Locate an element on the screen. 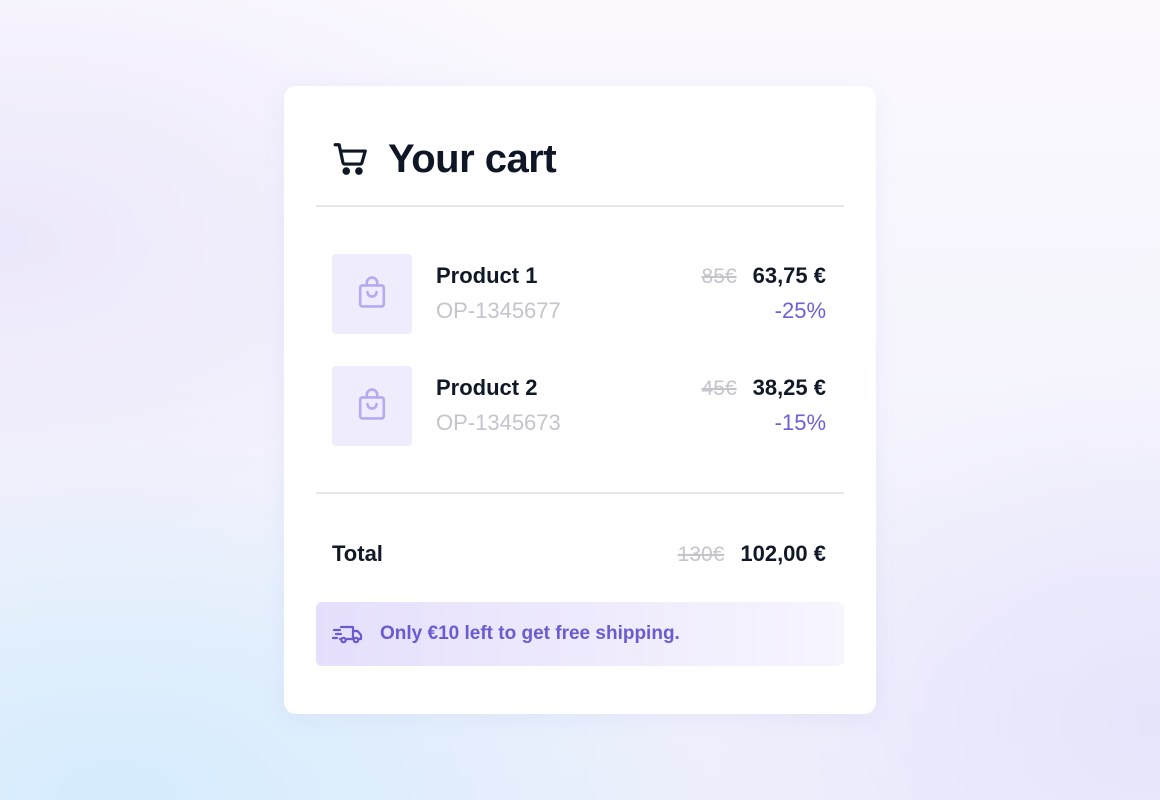 This screenshot has height=800, width=1160. total-label: Total is located at coordinates (357, 553).